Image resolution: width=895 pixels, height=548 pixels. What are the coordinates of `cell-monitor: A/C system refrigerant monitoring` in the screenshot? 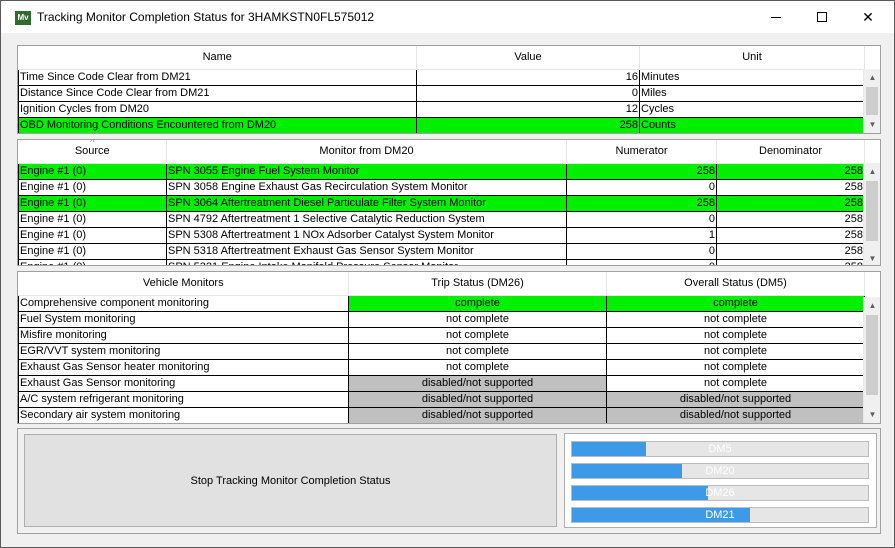 It's located at (183, 399).